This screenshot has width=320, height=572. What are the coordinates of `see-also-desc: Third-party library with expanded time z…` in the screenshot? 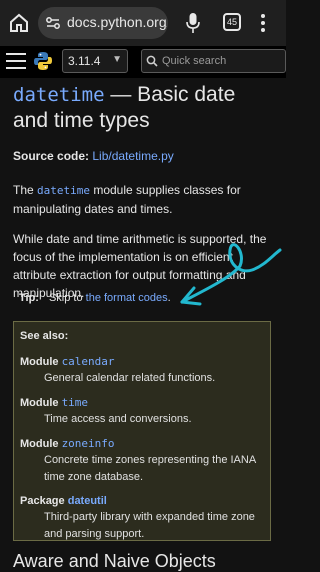 It's located at (149, 525).